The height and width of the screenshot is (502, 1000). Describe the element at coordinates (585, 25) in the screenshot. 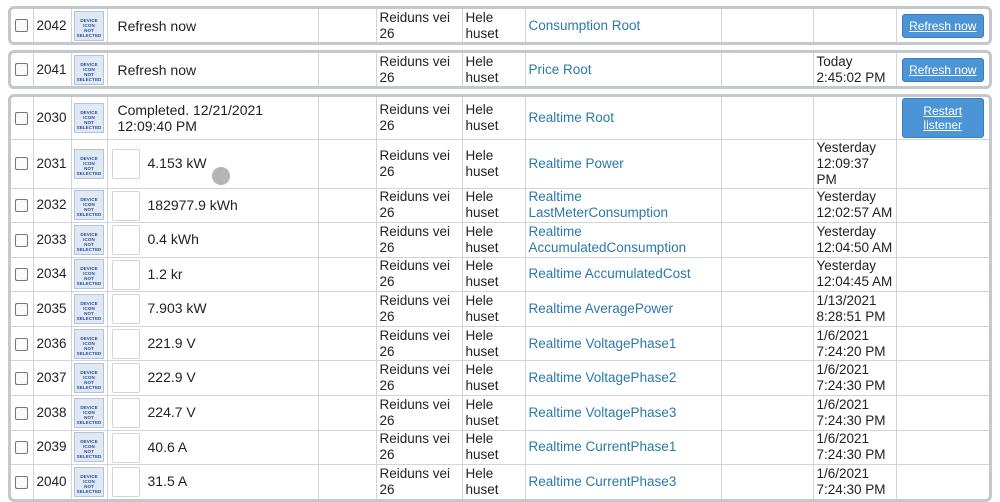

I see `device-name-link: Consumption Root` at that location.